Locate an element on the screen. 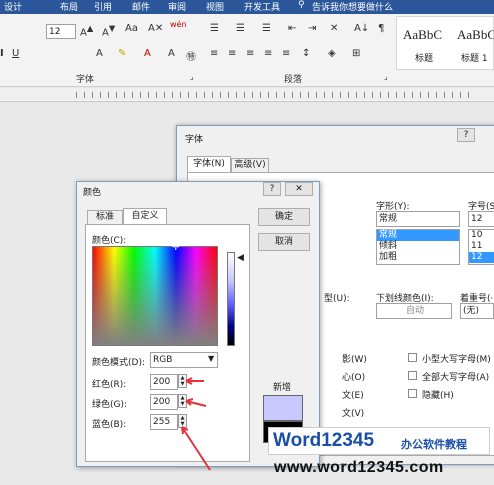 Image resolution: width=494 pixels, height=485 pixels. horizontal-ruler is located at coordinates (247, 95).